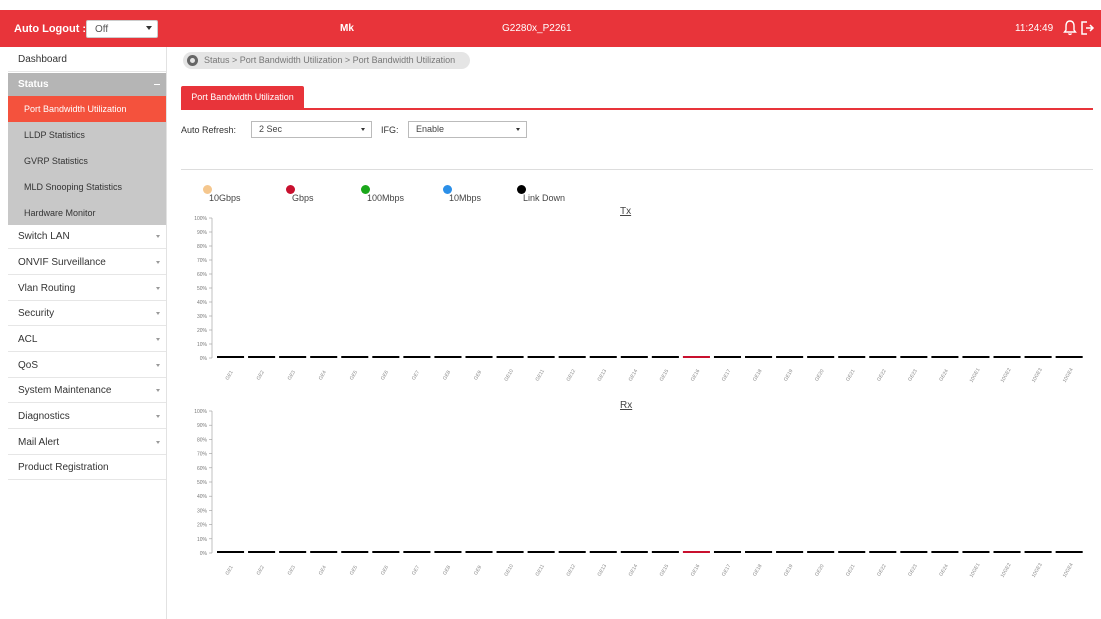 This screenshot has width=1101, height=619. I want to click on rx-x-tick-label: GE9, so click(478, 570).